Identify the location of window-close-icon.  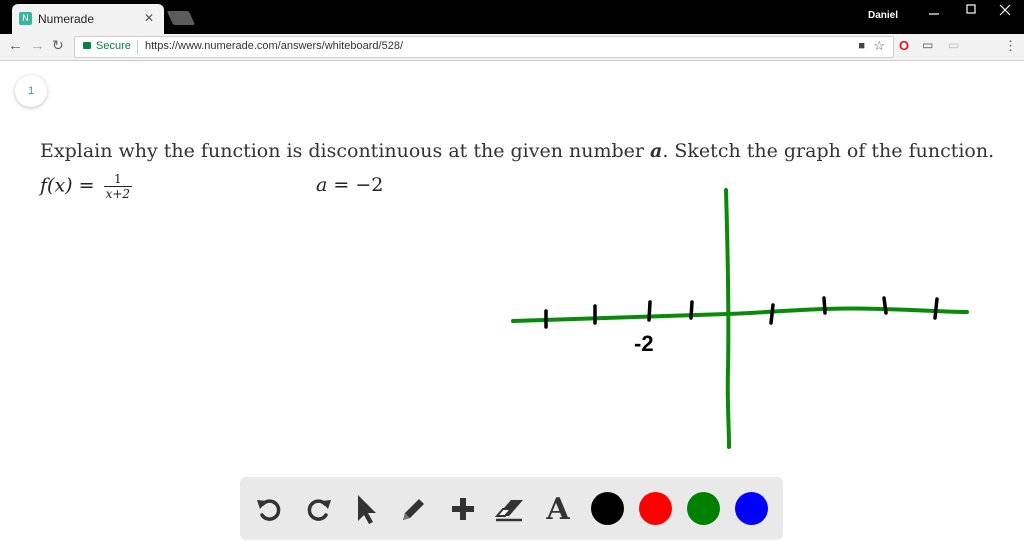
(1005, 10).